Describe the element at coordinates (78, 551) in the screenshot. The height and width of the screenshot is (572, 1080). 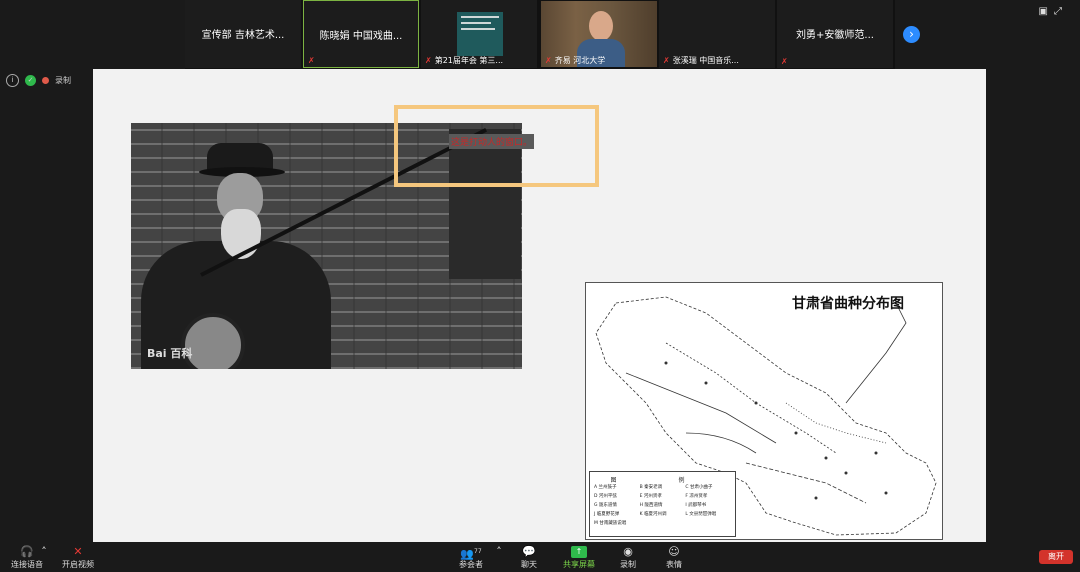
I see `video-off-icon: ✕` at that location.